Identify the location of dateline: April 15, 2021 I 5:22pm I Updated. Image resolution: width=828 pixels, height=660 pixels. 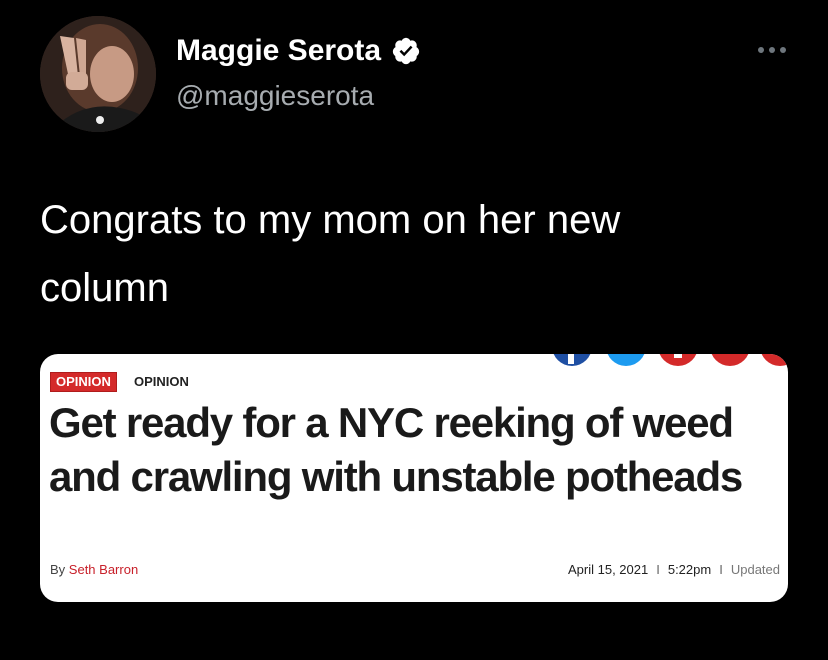
(674, 569).